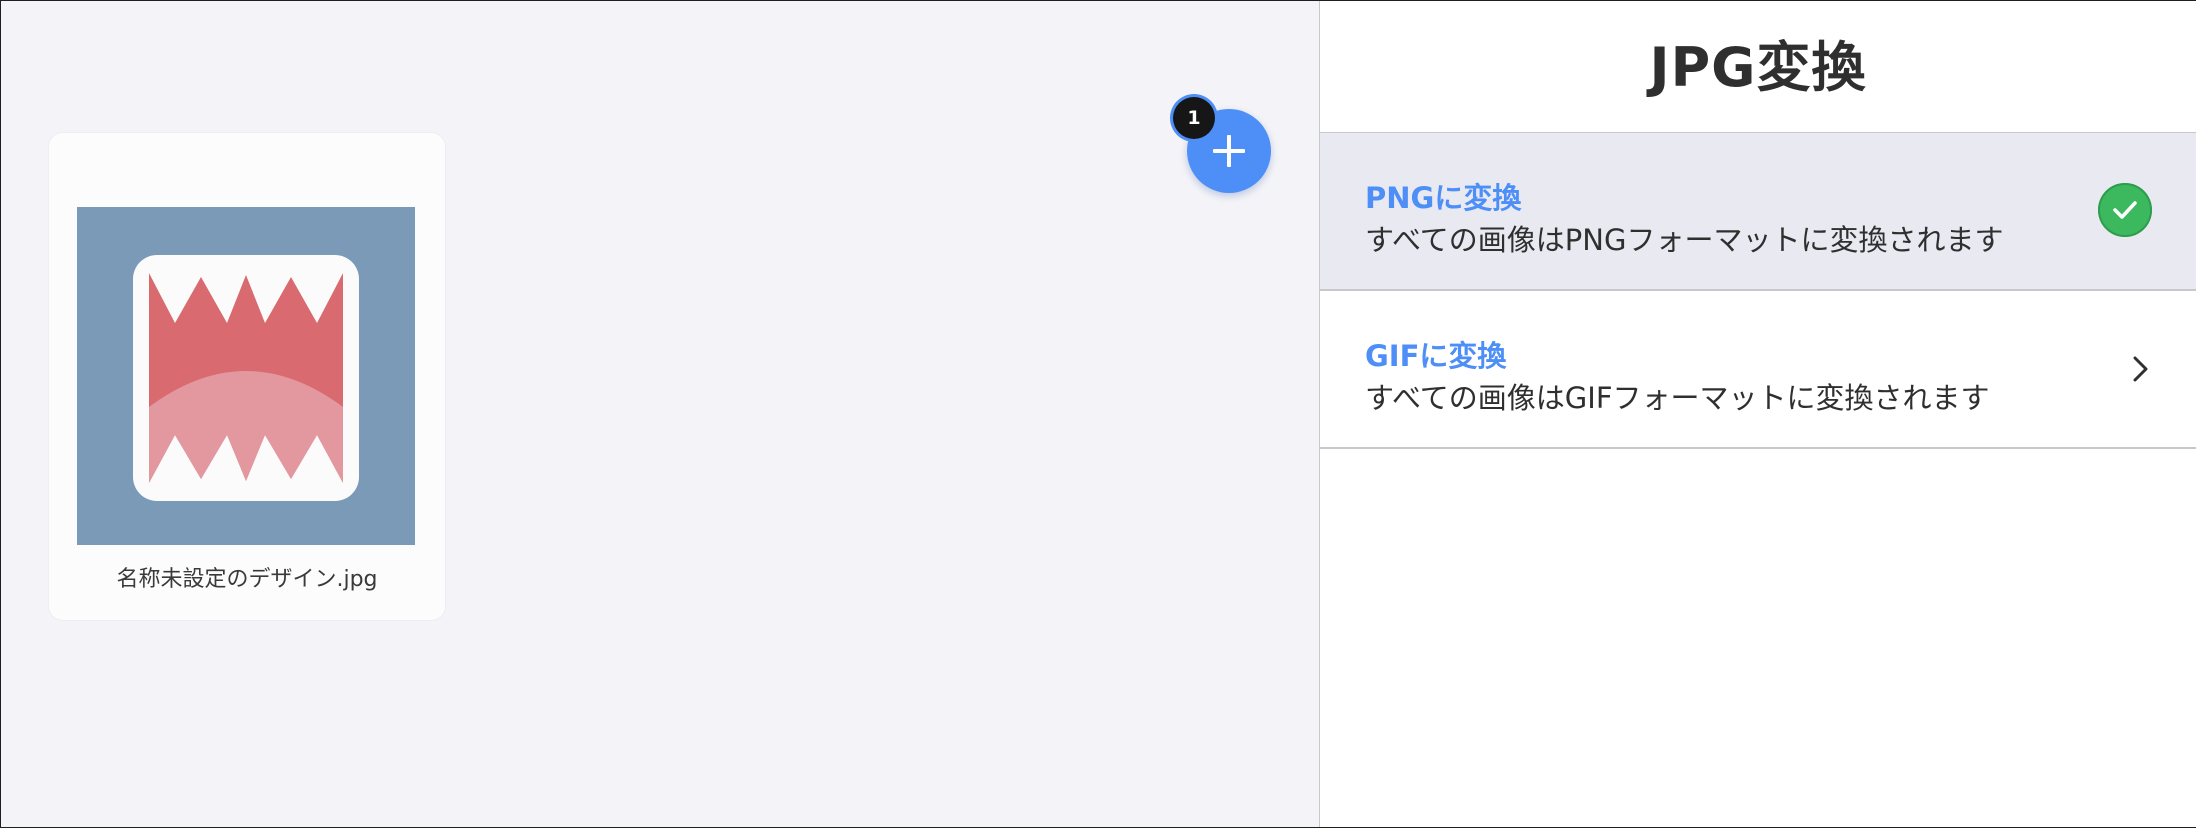 The width and height of the screenshot is (2196, 828). Describe the element at coordinates (1229, 151) in the screenshot. I see `plus-icon` at that location.